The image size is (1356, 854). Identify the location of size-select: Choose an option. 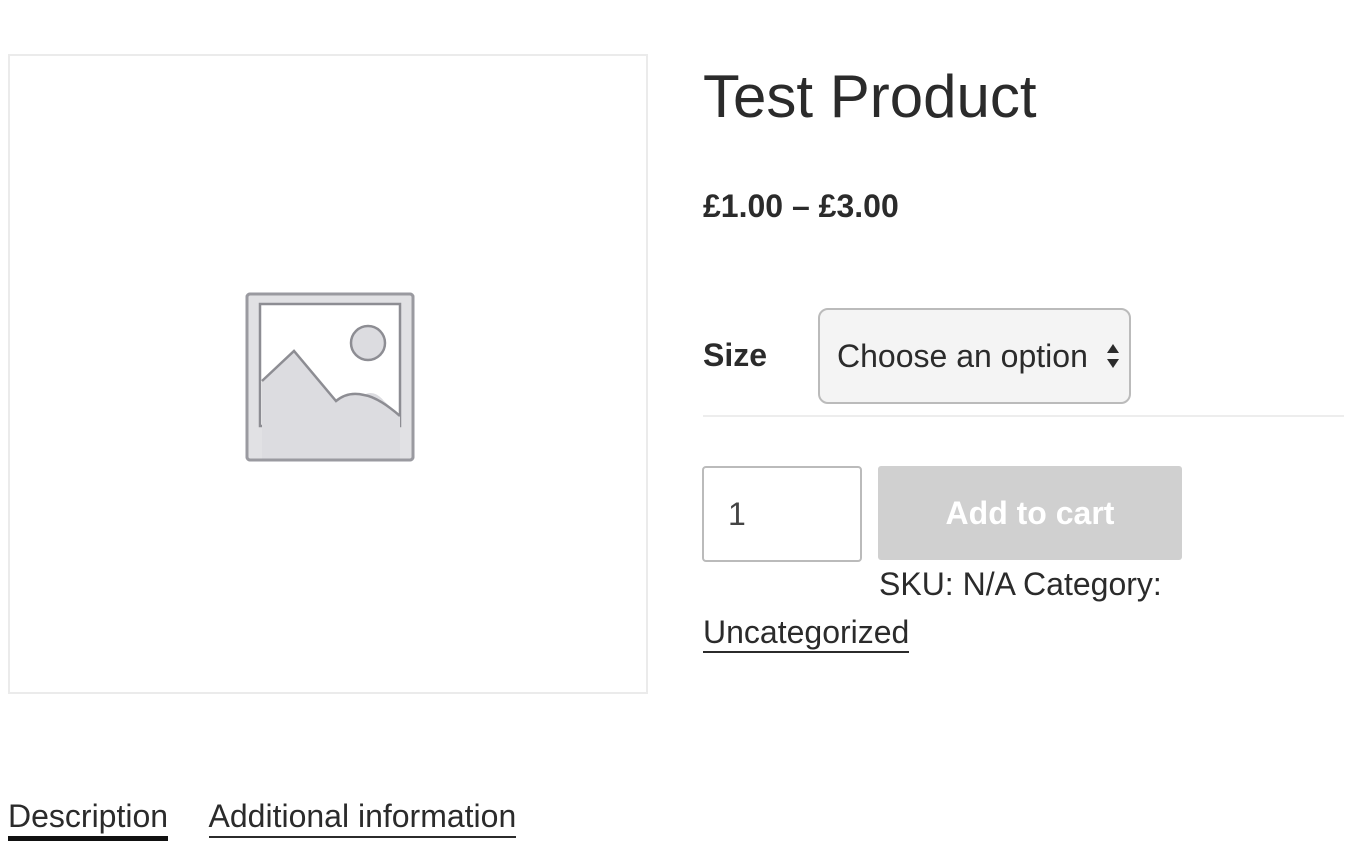
(974, 356).